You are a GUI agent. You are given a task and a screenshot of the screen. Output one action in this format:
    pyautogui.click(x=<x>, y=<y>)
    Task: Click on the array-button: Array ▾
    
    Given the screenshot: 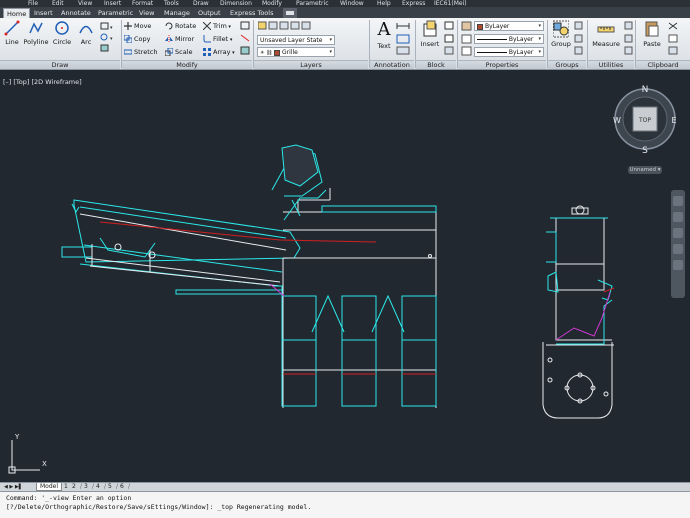 What is the action you would take?
    pyautogui.click(x=219, y=52)
    